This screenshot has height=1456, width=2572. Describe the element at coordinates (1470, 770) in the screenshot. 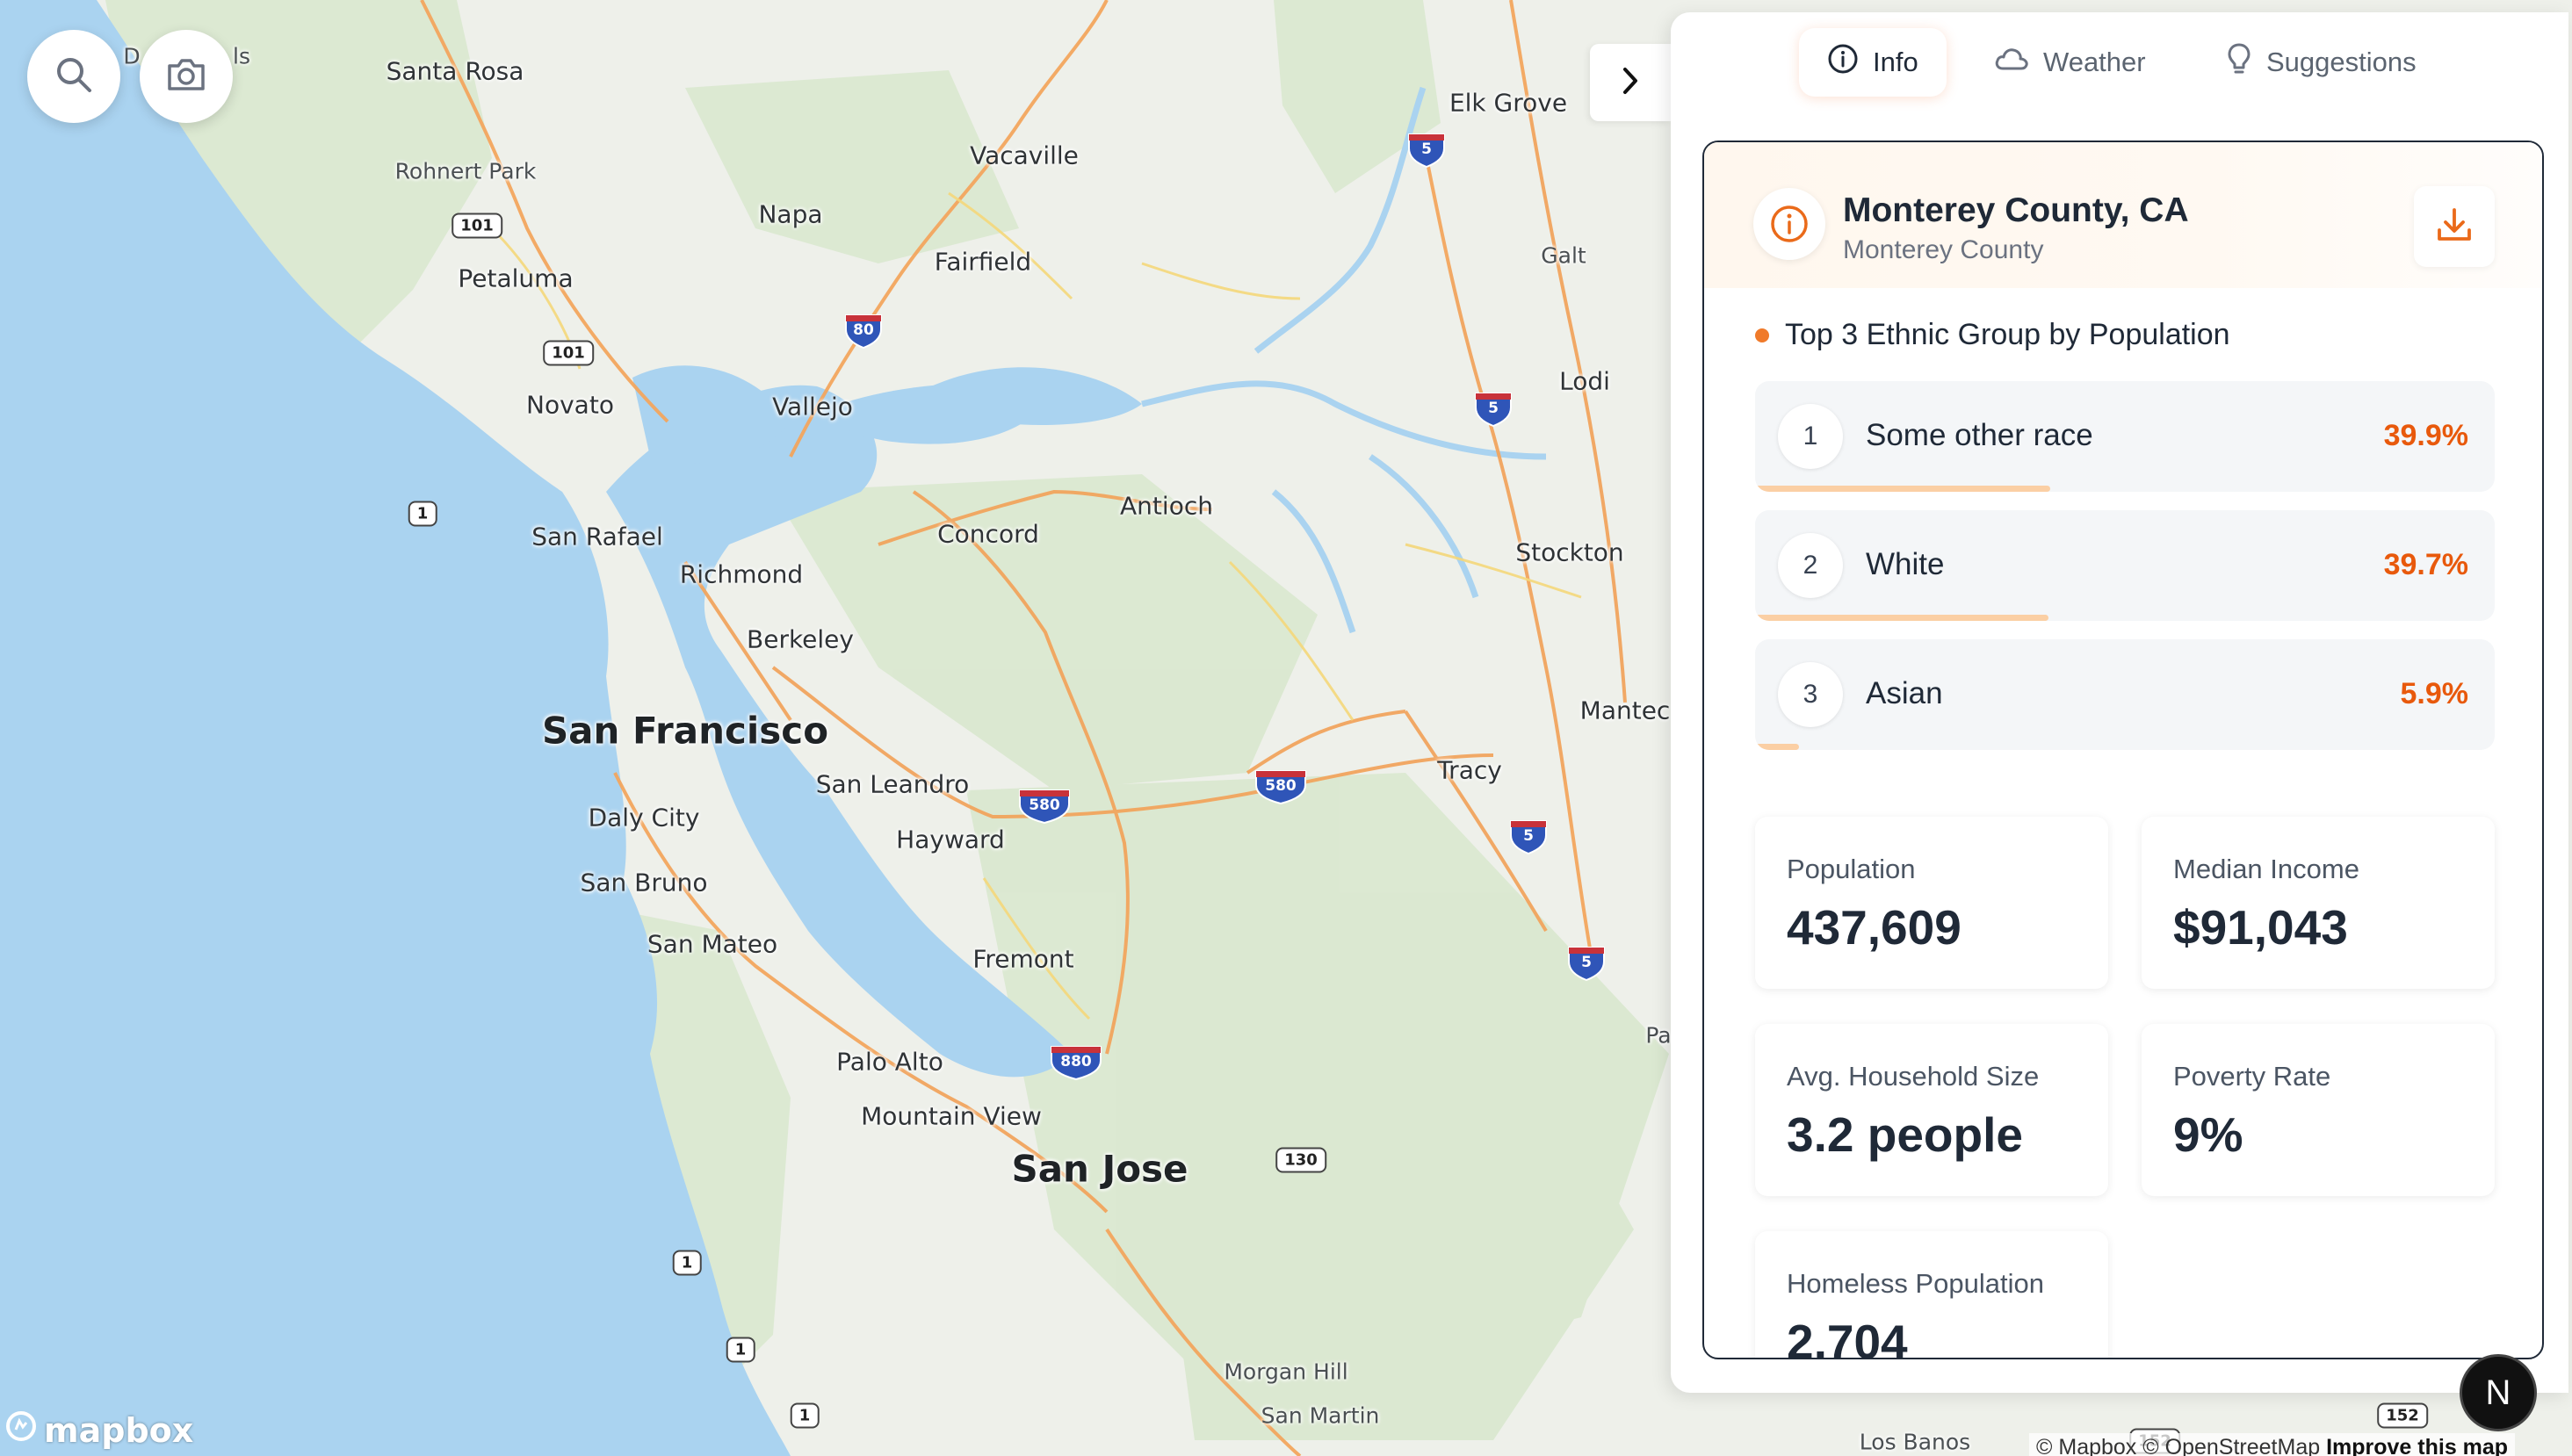

I see `place-label: Tracy` at that location.